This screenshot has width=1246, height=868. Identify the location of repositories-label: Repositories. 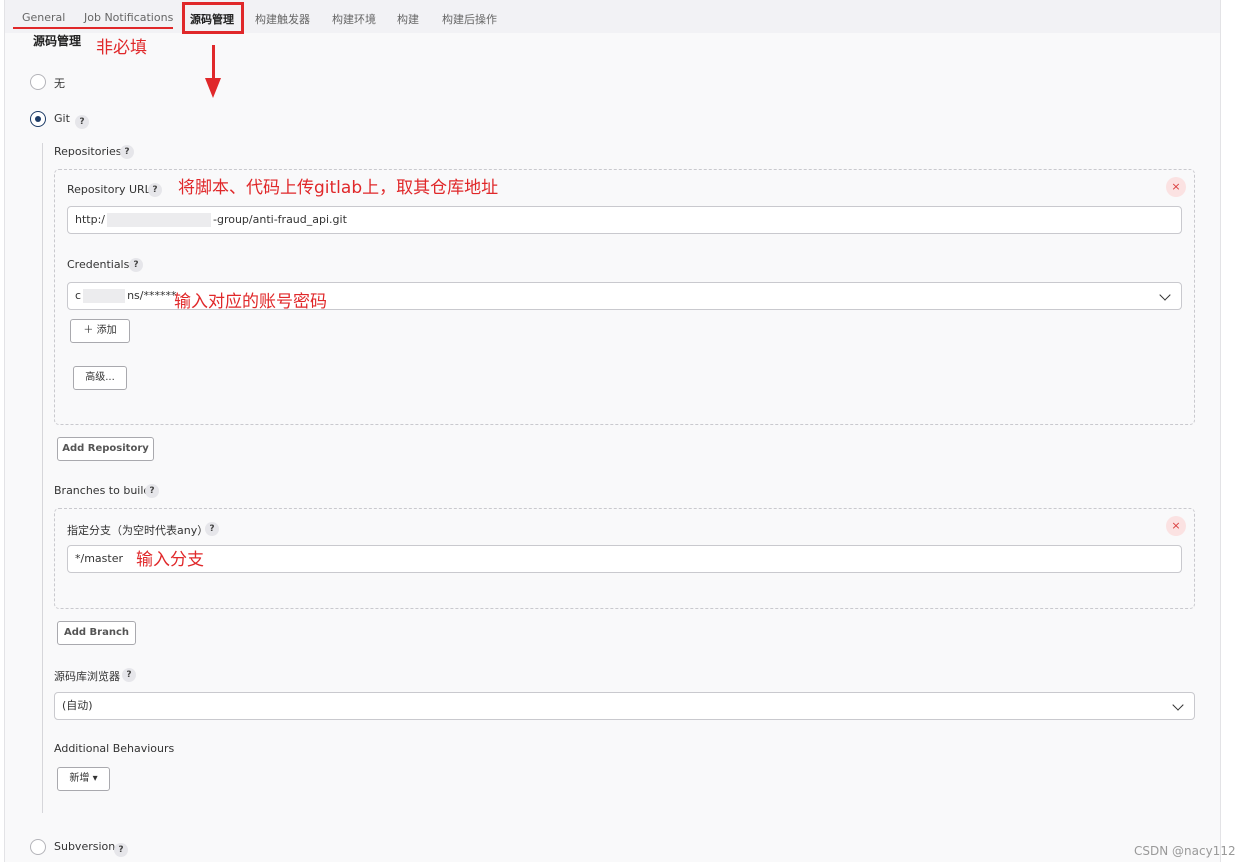
(88, 151).